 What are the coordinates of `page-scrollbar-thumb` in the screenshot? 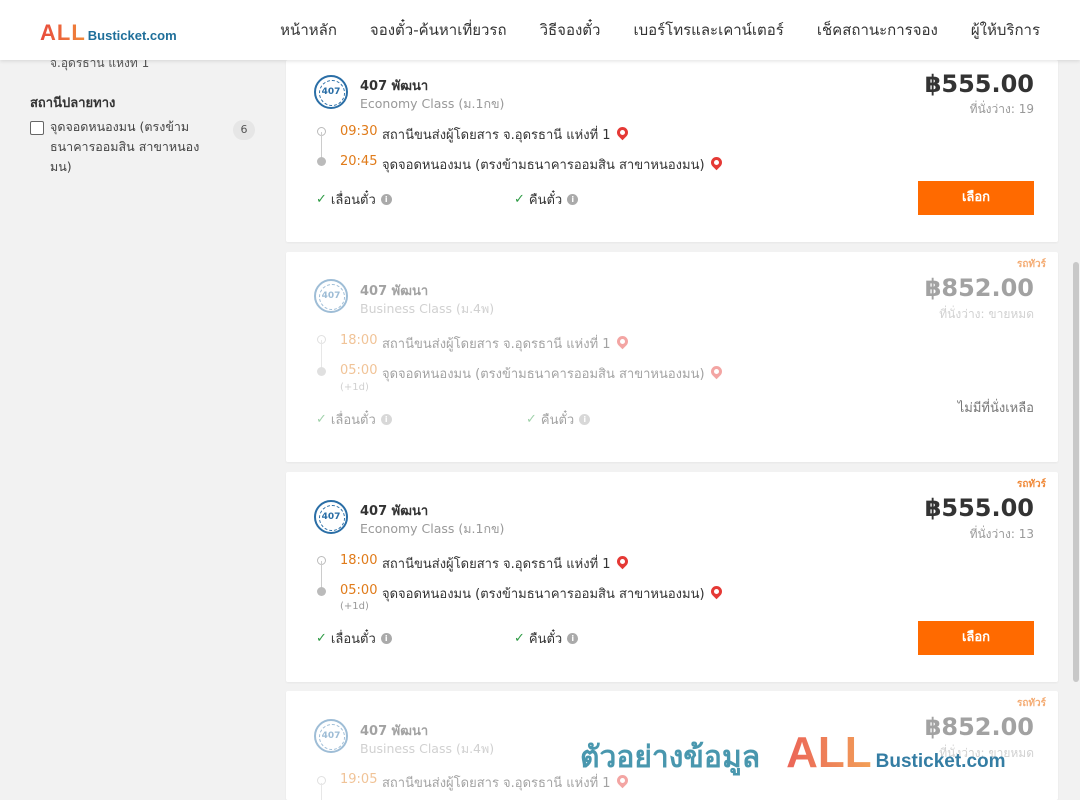 It's located at (1076, 472).